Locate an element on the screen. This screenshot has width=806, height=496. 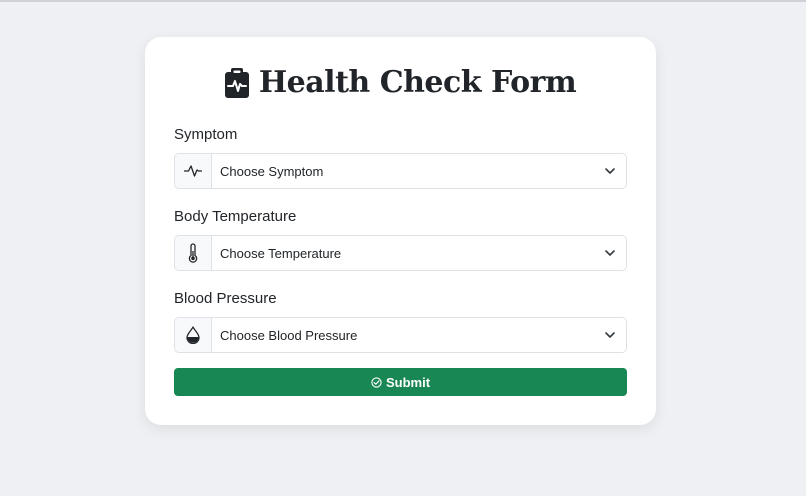
blood-pressure-input-group: Choose Blood Pressure is located at coordinates (400, 335).